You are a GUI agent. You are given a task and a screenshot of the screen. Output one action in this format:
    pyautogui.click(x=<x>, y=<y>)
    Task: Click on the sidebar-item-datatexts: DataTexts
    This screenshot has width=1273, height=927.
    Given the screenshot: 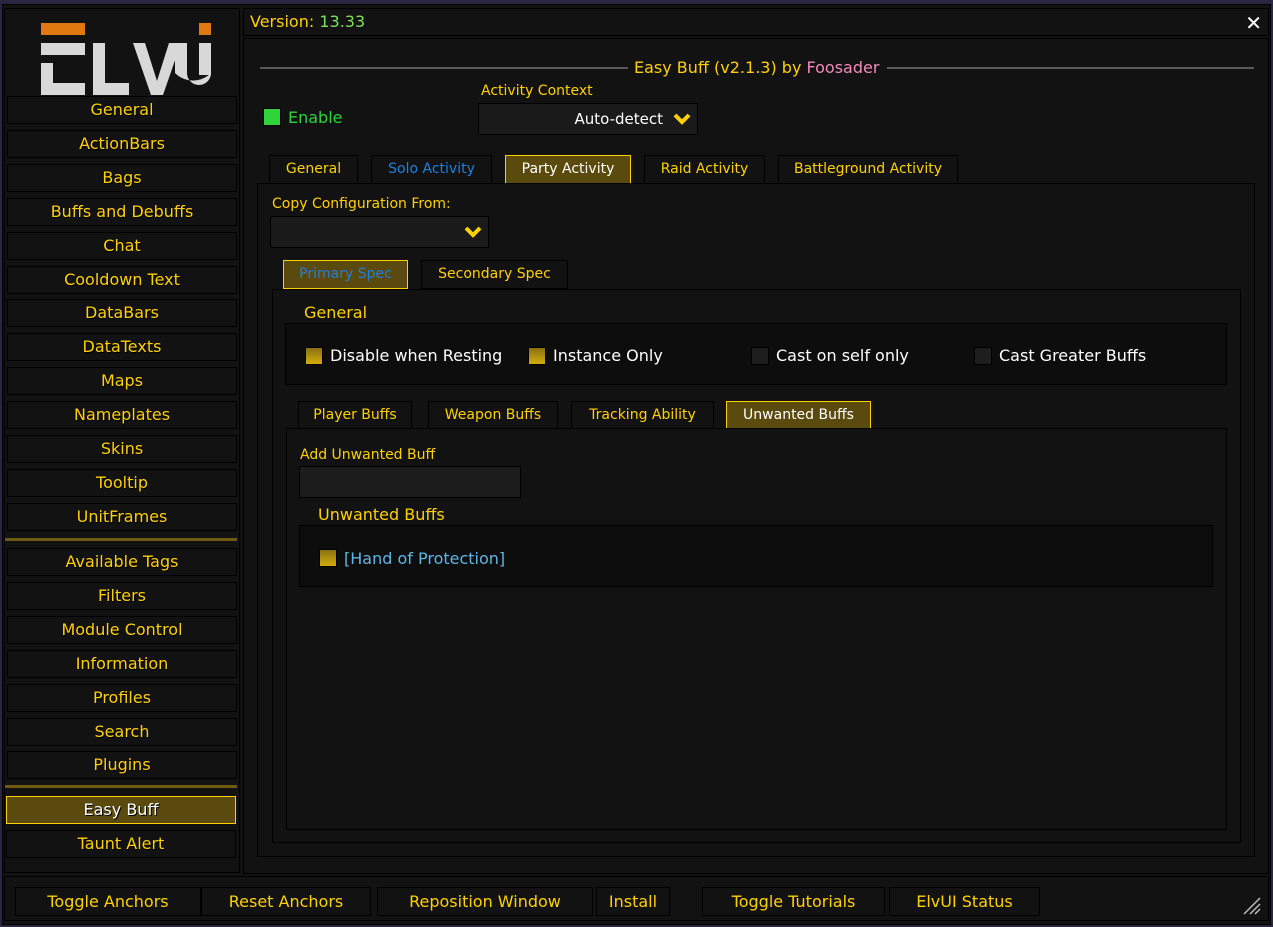 What is the action you would take?
    pyautogui.click(x=122, y=347)
    